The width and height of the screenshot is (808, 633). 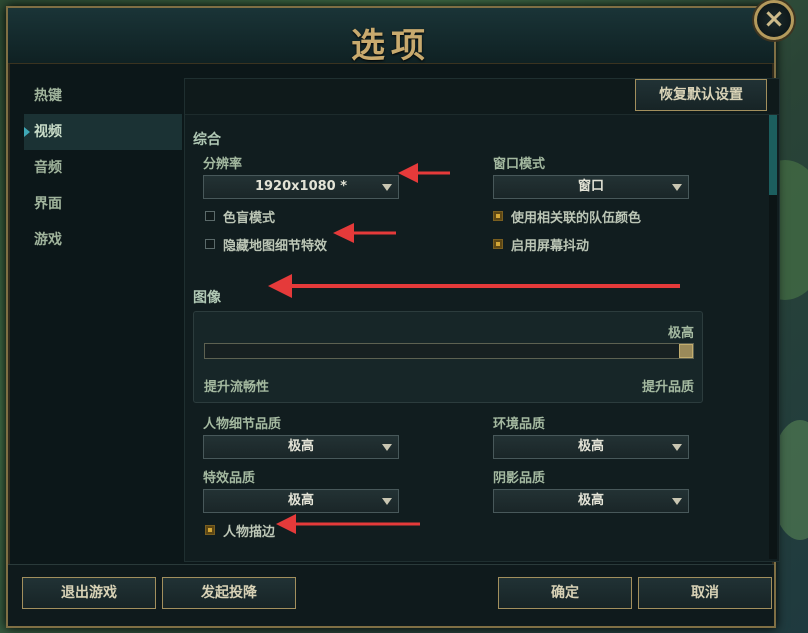 I want to click on effects-quality-value: 极高, so click(x=300, y=500).